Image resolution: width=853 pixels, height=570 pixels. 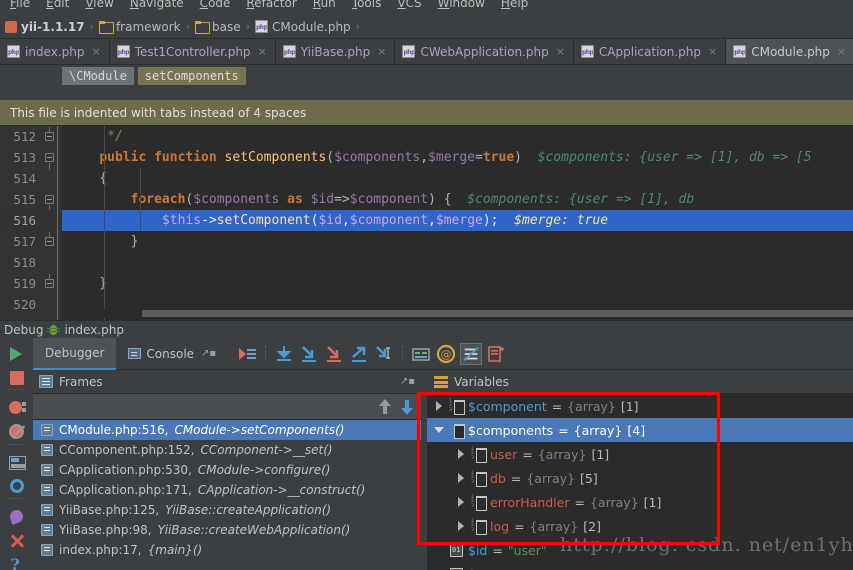 I want to click on force-step-into-icon, so click(x=334, y=354).